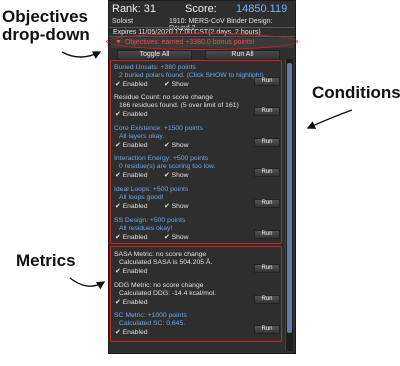 The image size is (400, 366). I want to click on score-label: Score:, so click(201, 9).